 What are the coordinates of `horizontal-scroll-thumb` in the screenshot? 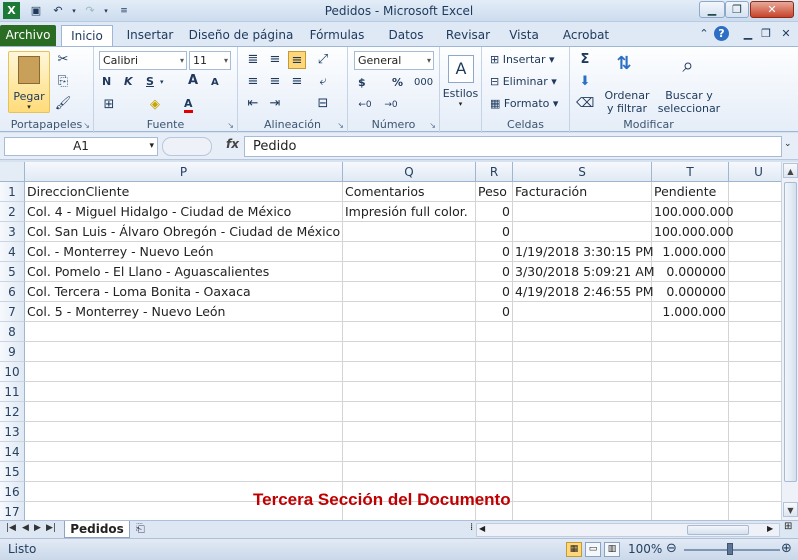 It's located at (718, 530).